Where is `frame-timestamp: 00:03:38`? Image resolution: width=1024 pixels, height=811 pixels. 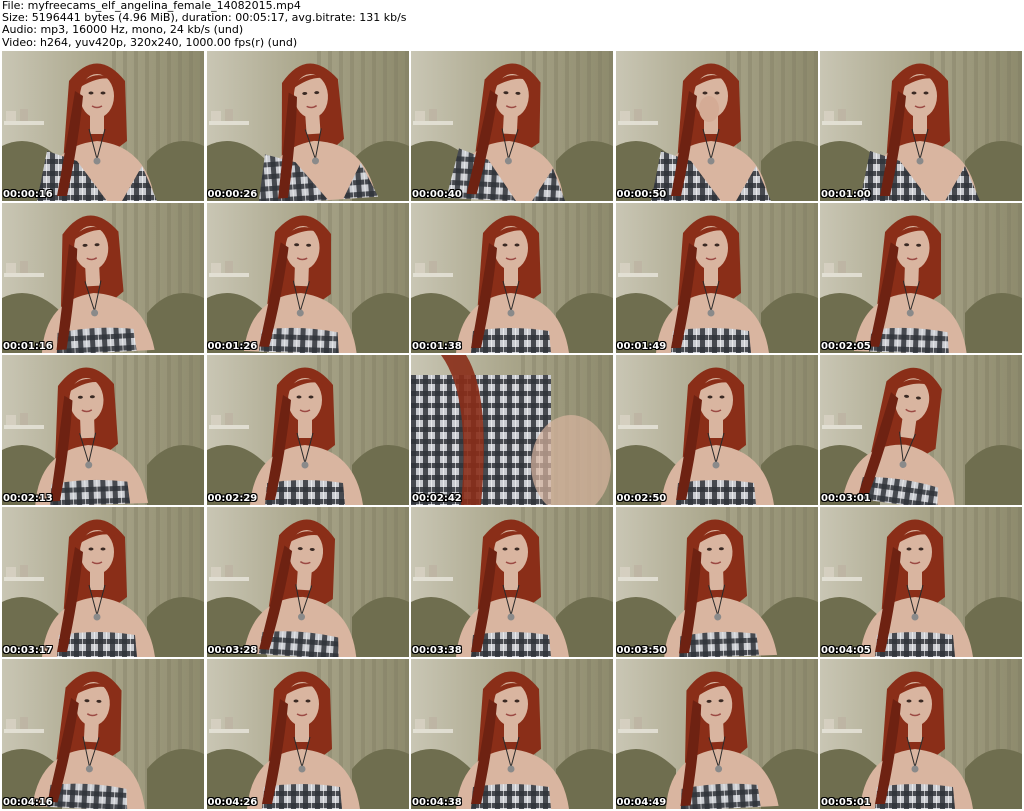 frame-timestamp: 00:03:38 is located at coordinates (437, 650).